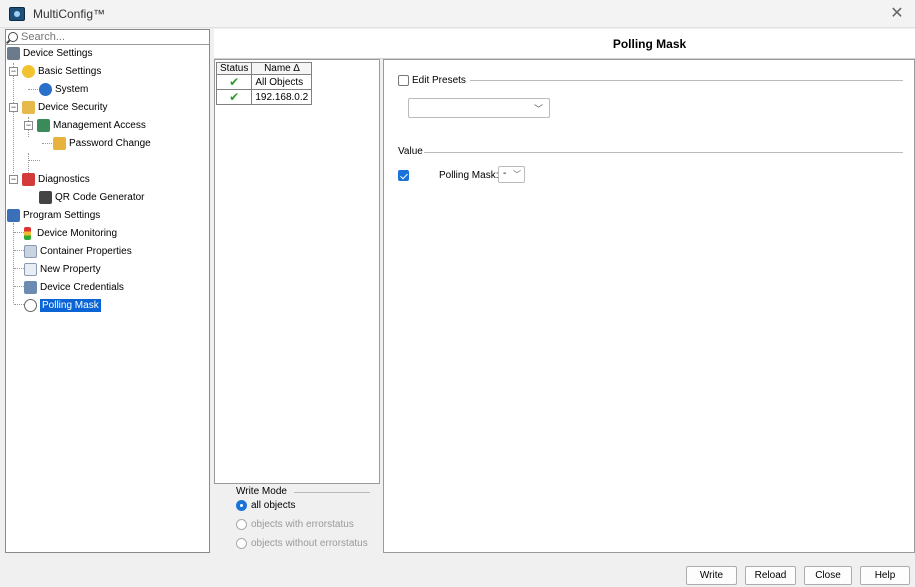 The width and height of the screenshot is (915, 587). What do you see at coordinates (30, 269) in the screenshot?
I see `property-icon` at bounding box center [30, 269].